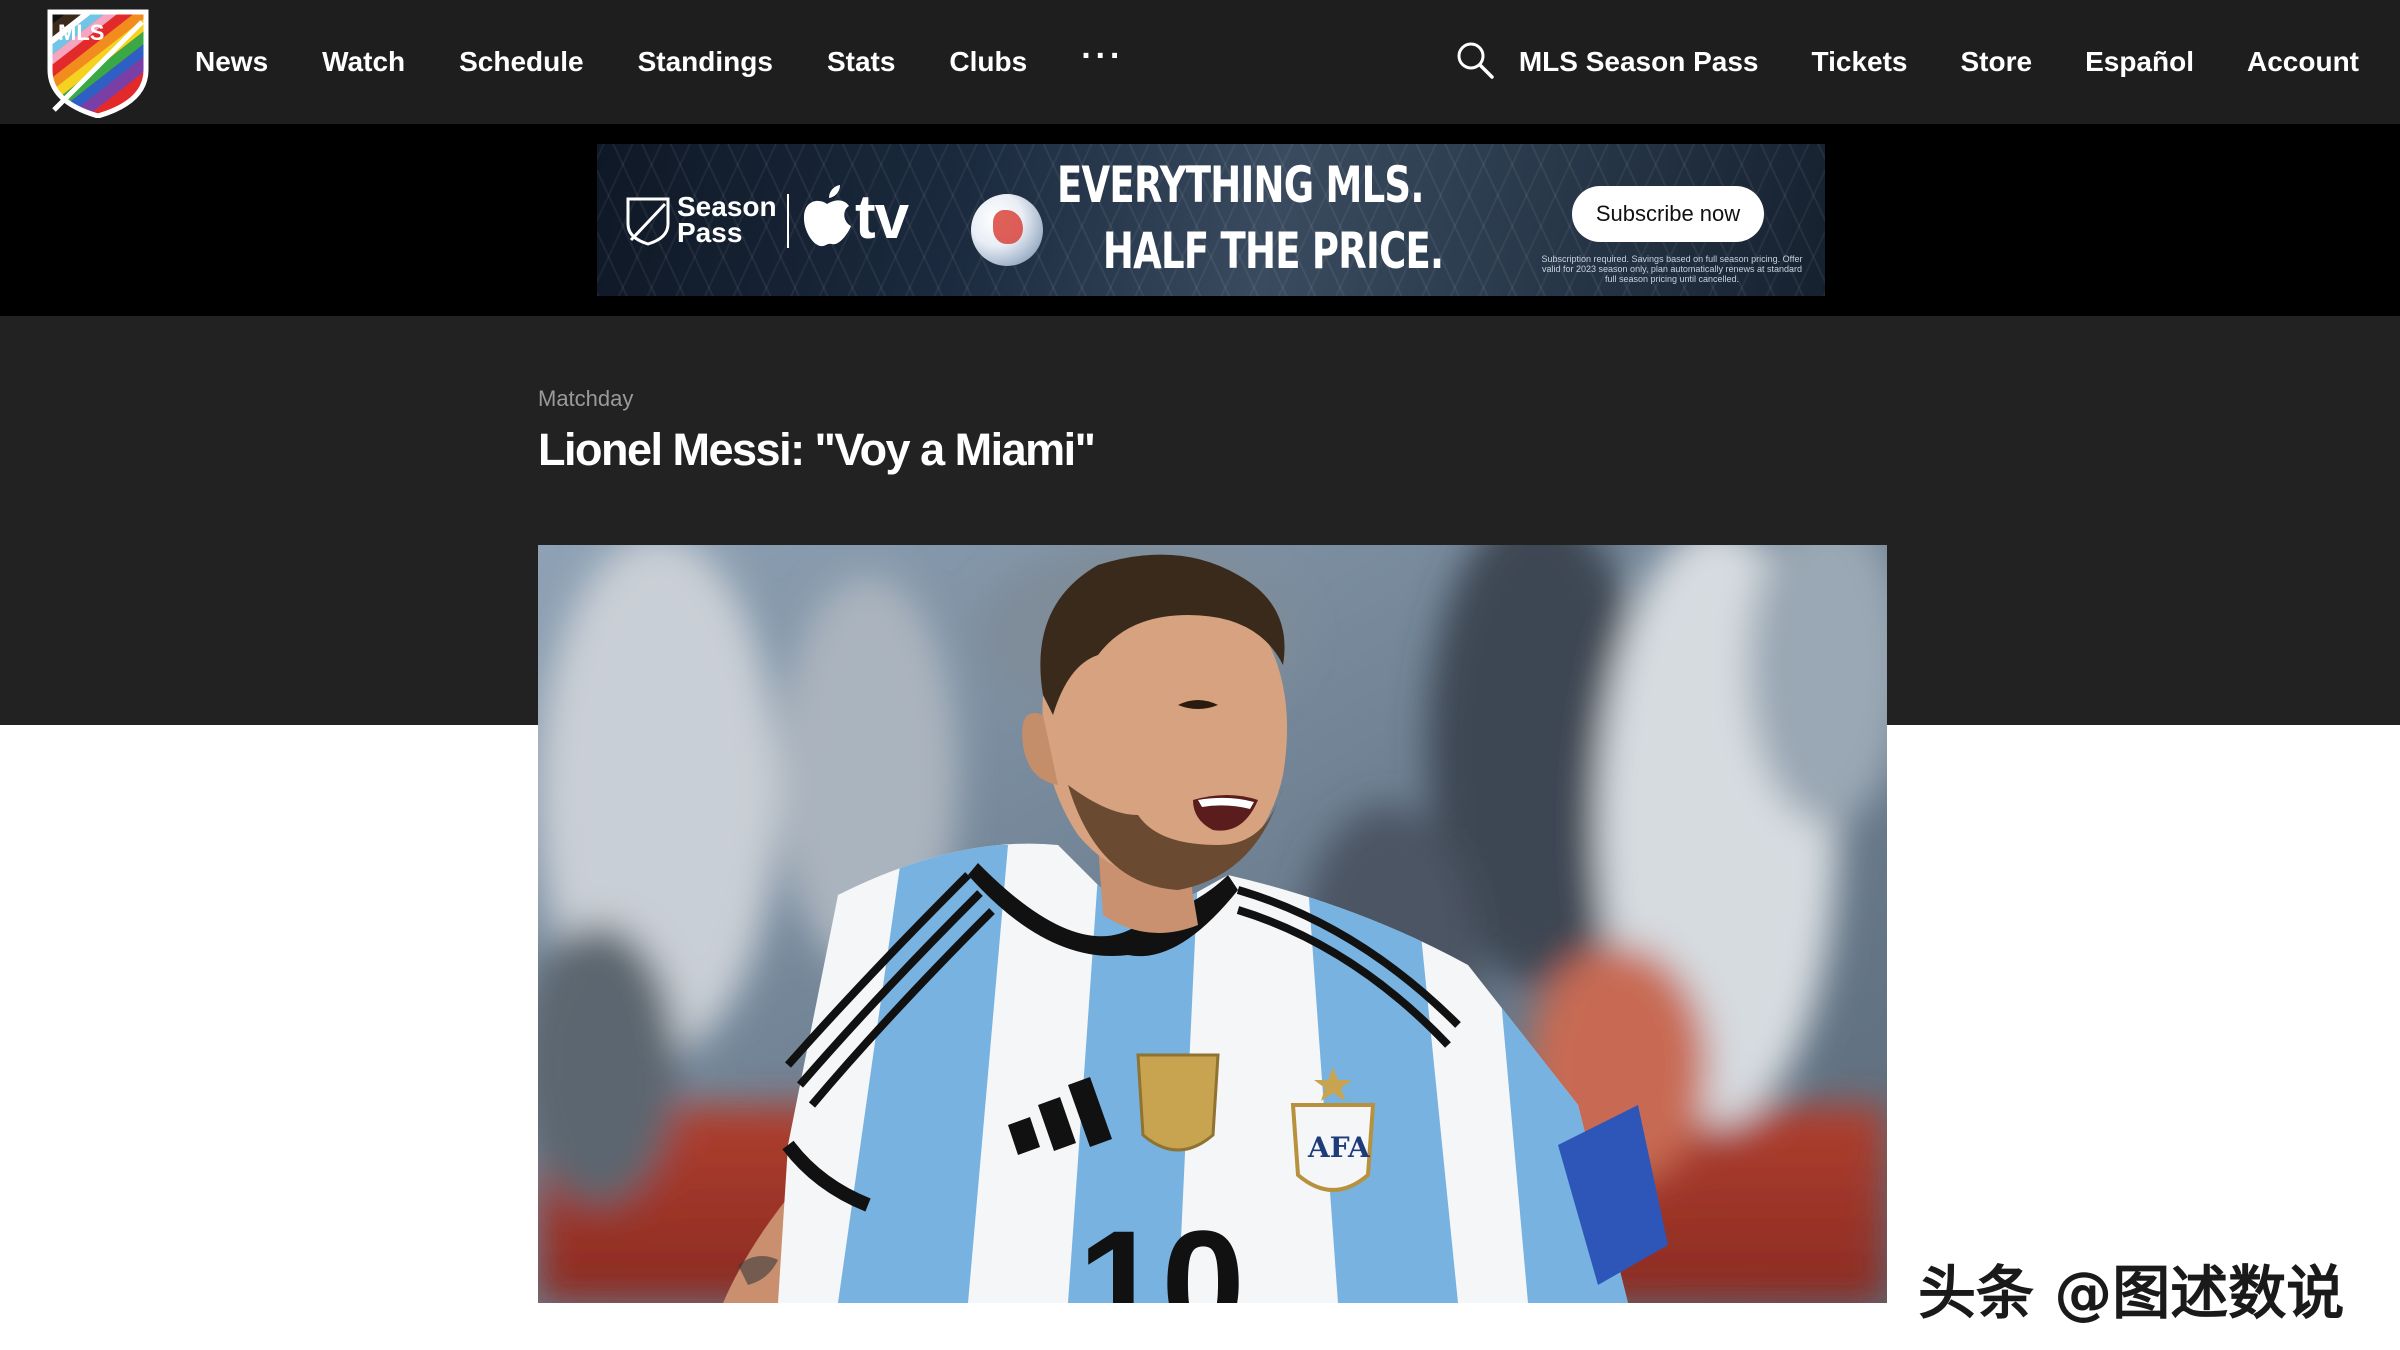 This screenshot has height=1350, width=2400. I want to click on season-pass-line2: Pass, so click(710, 232).